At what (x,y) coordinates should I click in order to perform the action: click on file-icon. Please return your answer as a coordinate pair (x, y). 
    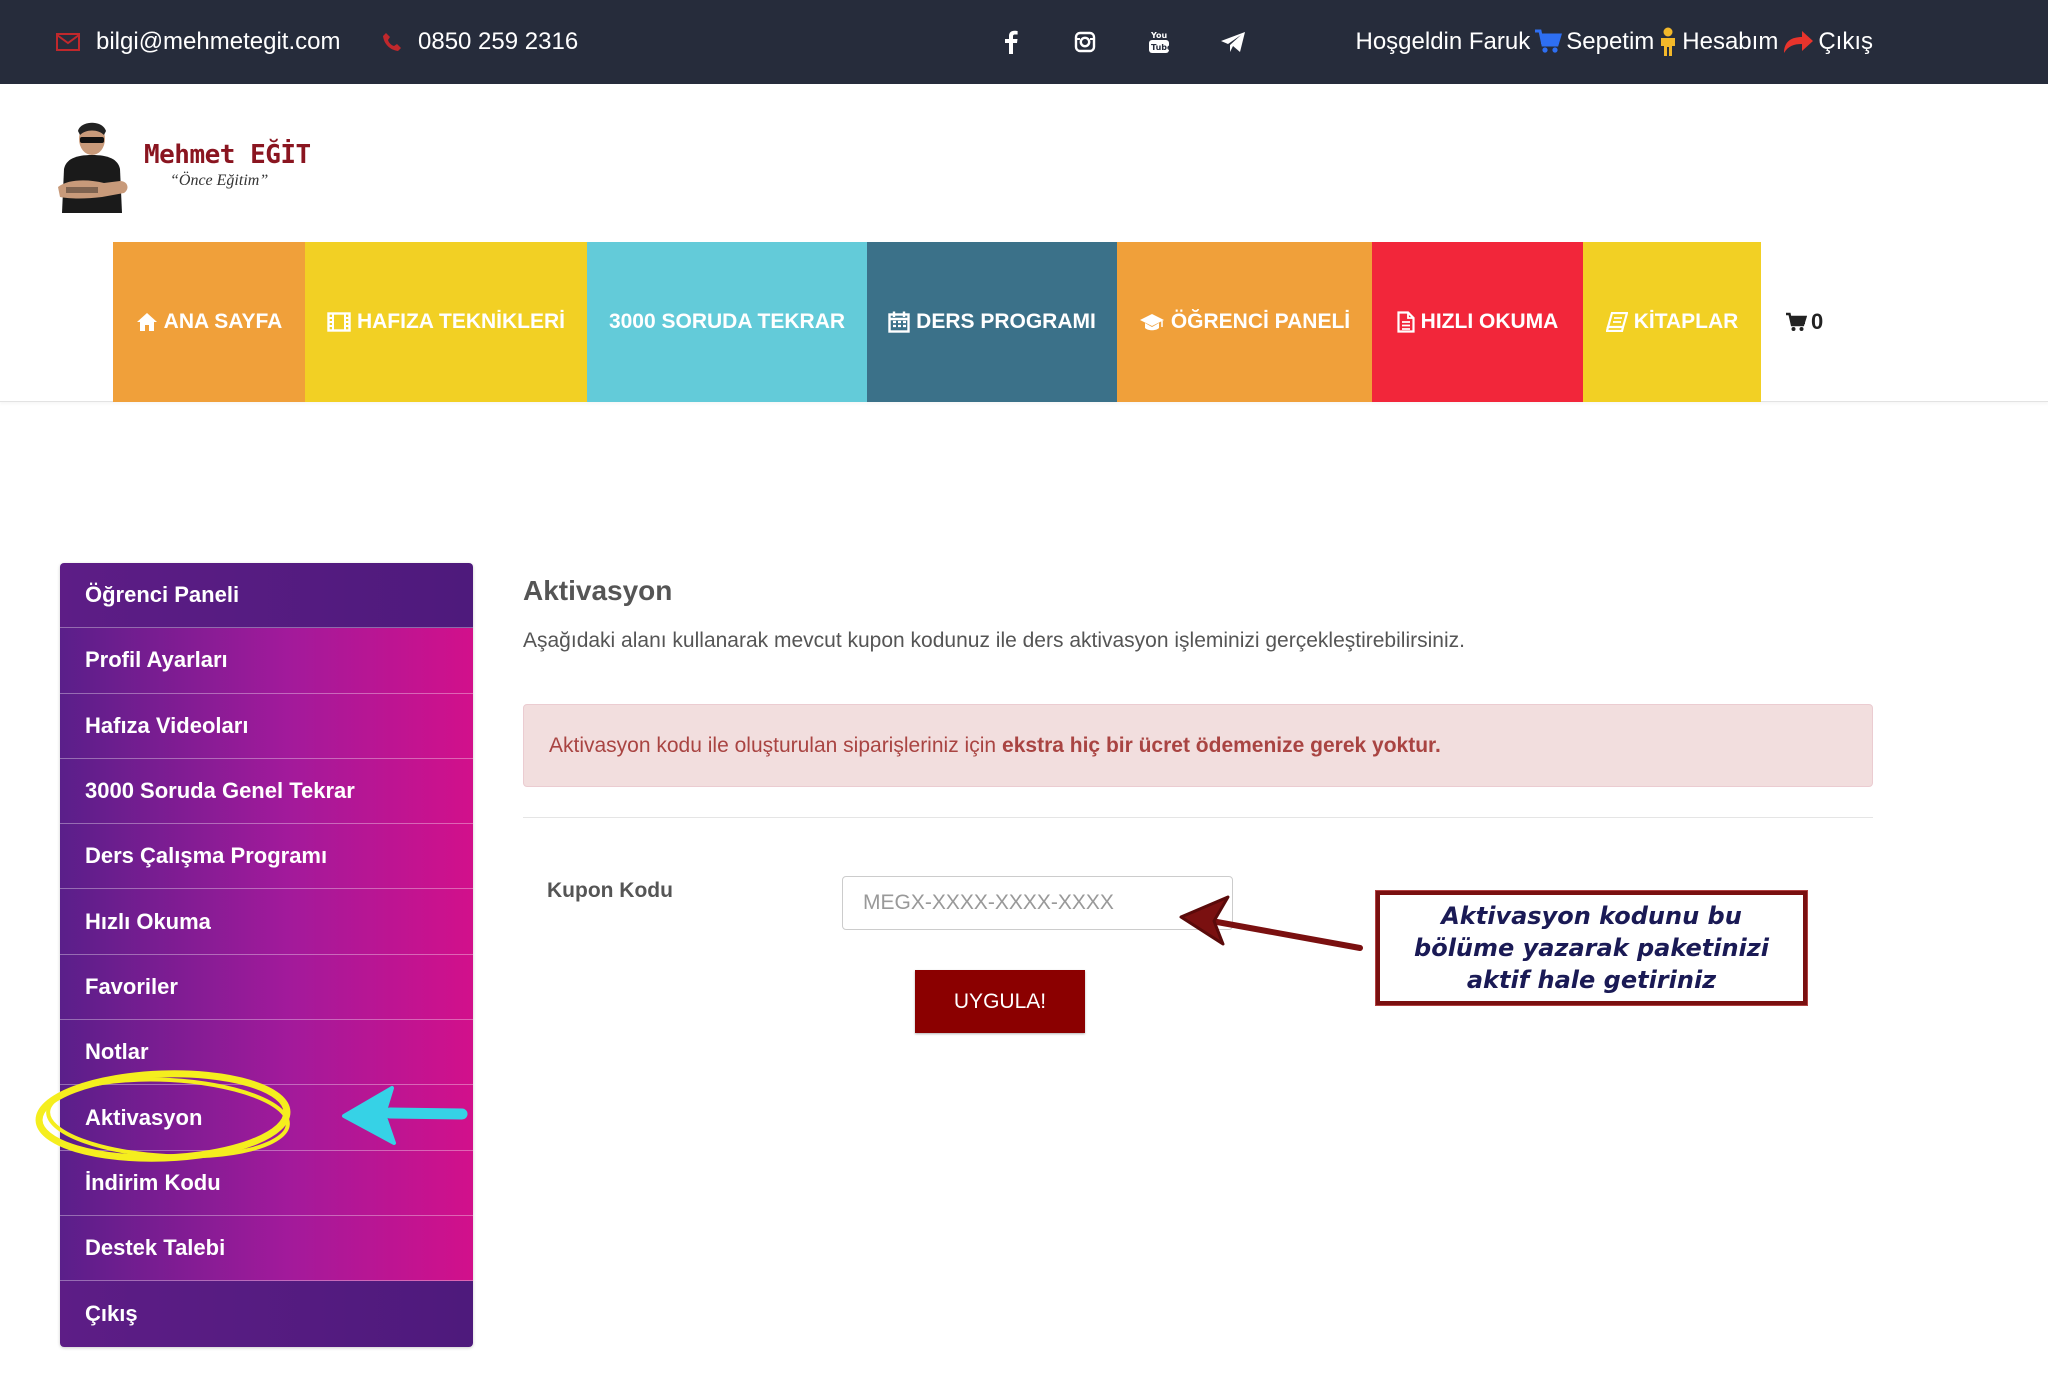
    Looking at the image, I should click on (1406, 322).